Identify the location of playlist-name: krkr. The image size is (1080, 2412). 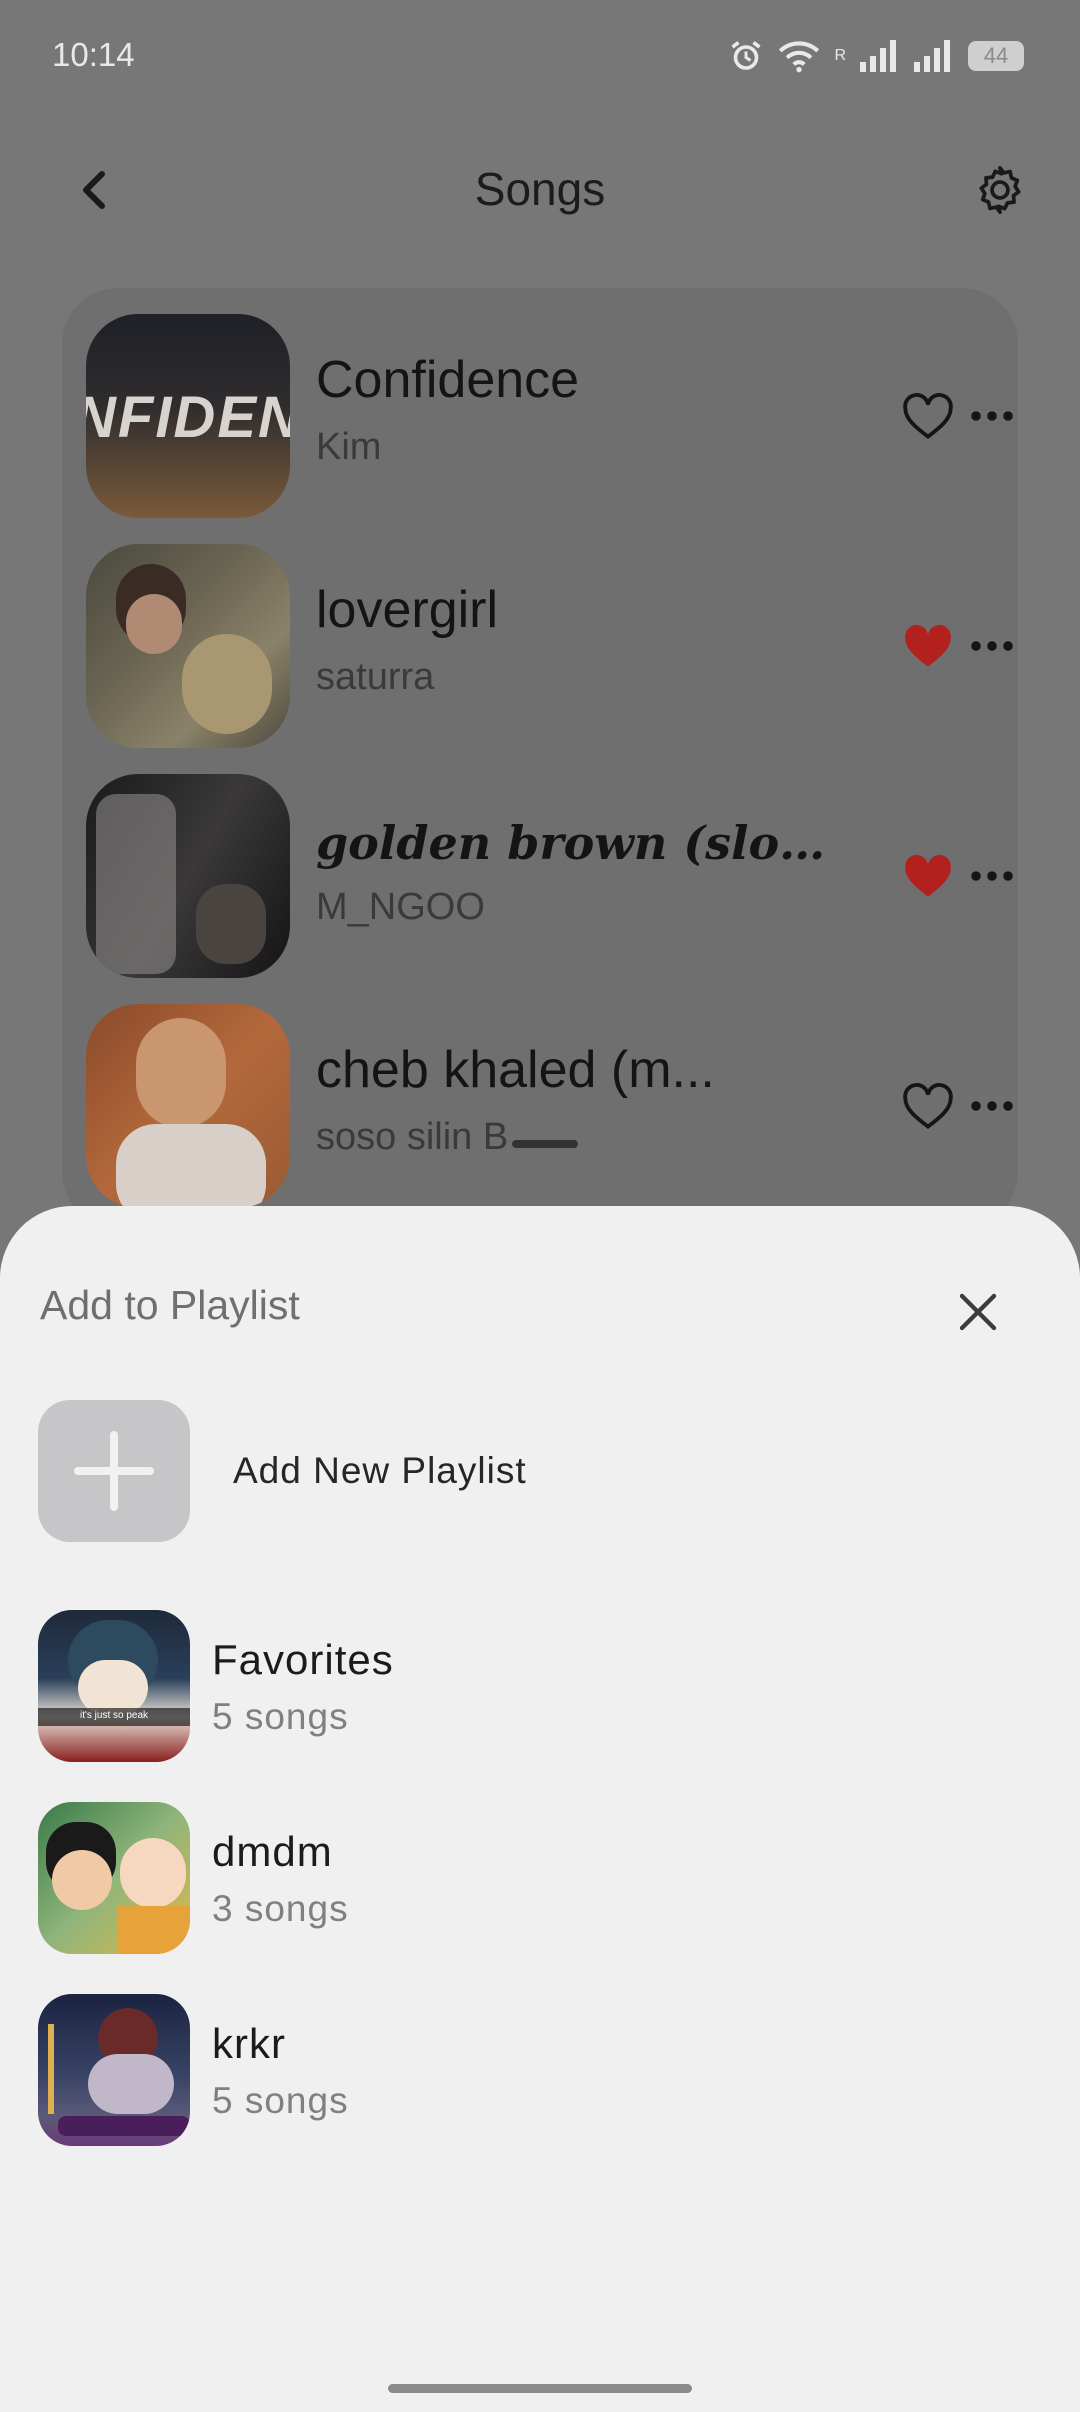
(249, 2043).